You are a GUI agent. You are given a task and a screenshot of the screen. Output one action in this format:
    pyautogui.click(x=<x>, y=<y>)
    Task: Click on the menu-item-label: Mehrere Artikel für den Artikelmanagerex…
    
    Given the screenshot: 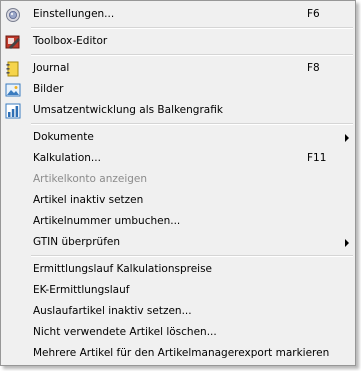 What is the action you would take?
    pyautogui.click(x=181, y=353)
    